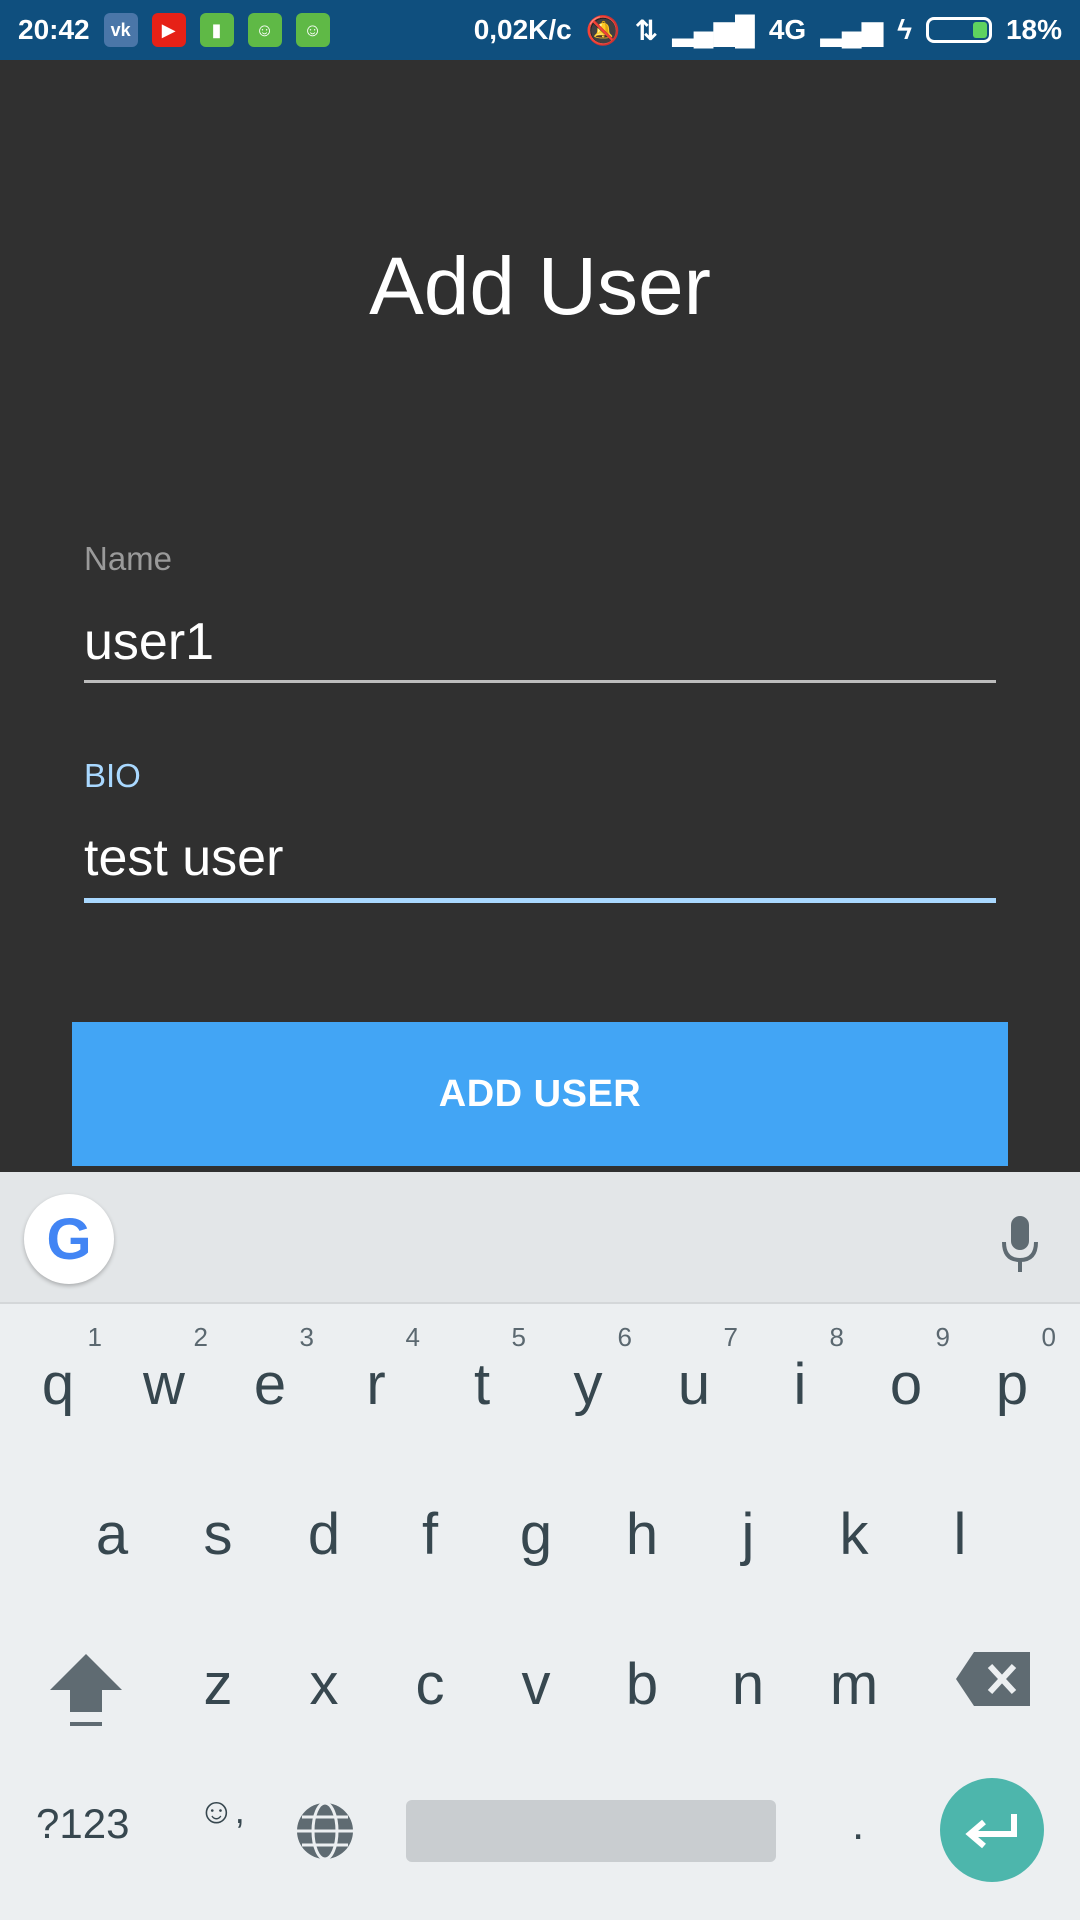  Describe the element at coordinates (540, 1094) in the screenshot. I see `add-user-button: ADD USER` at that location.